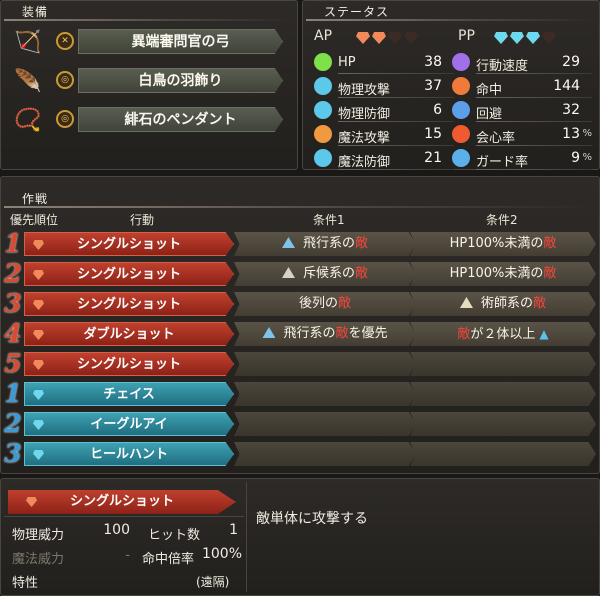 The height and width of the screenshot is (596, 600). I want to click on condition-2-button: 敵が２体以上 ▲, so click(503, 334).